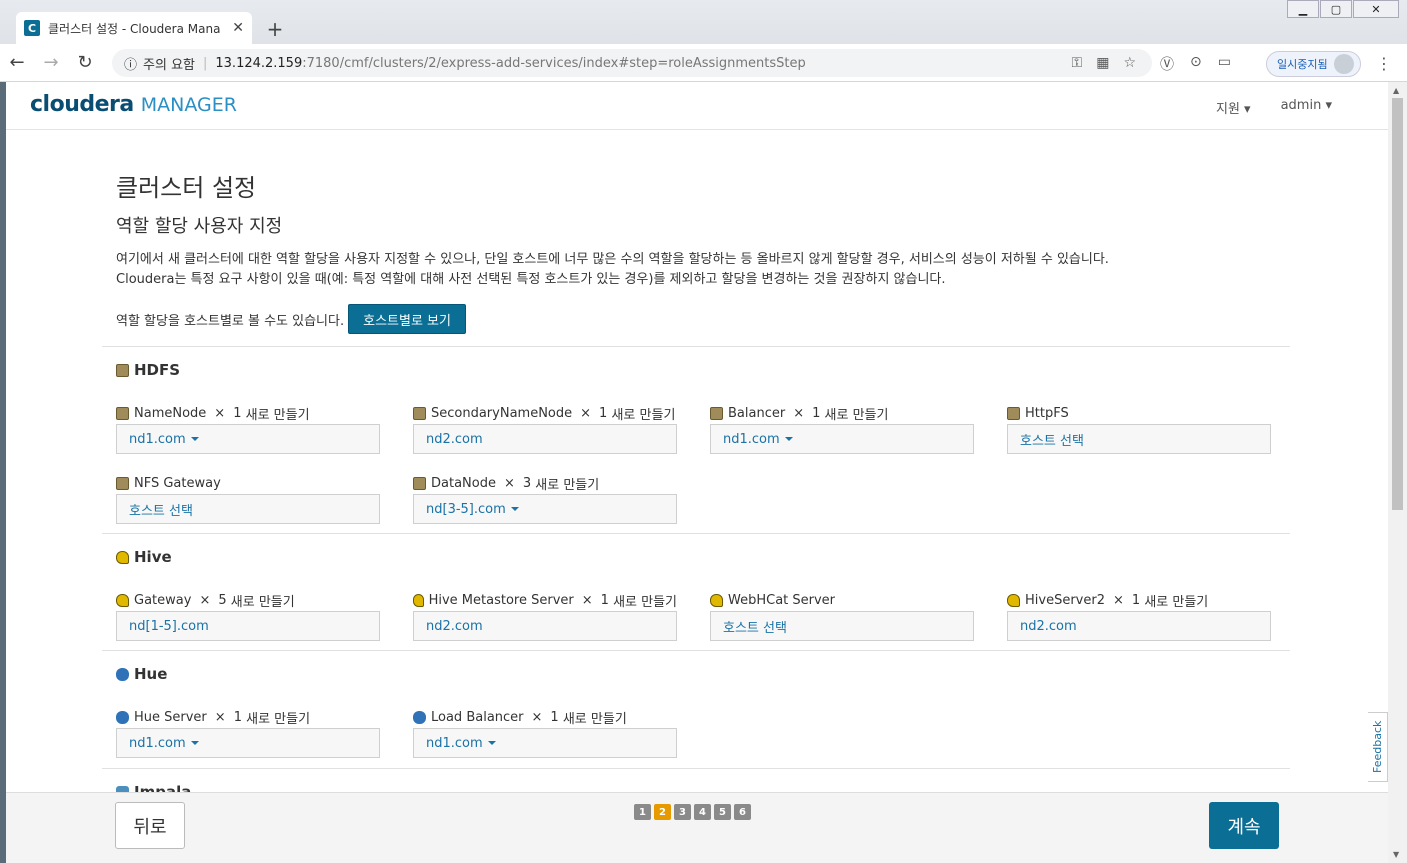 The width and height of the screenshot is (1407, 863). Describe the element at coordinates (1233, 107) in the screenshot. I see `support-menu: 지원 ▾` at that location.